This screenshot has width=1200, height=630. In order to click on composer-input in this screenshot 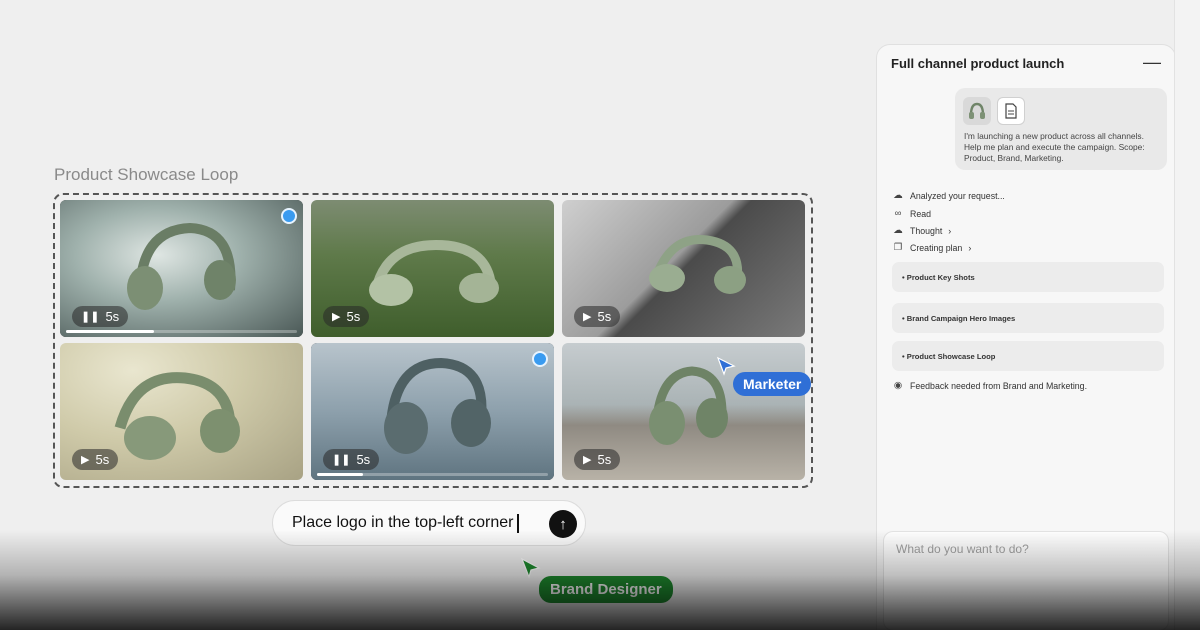, I will do `click(1026, 549)`.